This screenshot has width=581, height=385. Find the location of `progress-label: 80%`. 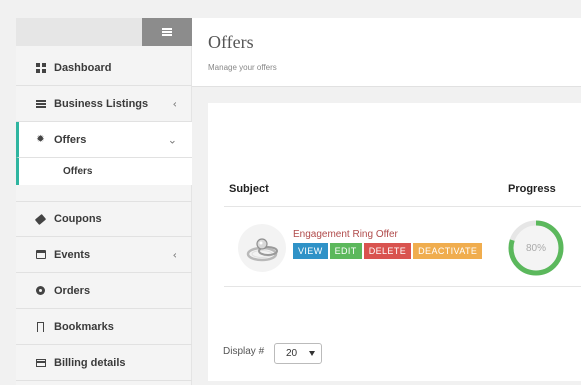

progress-label: 80% is located at coordinates (535, 248).